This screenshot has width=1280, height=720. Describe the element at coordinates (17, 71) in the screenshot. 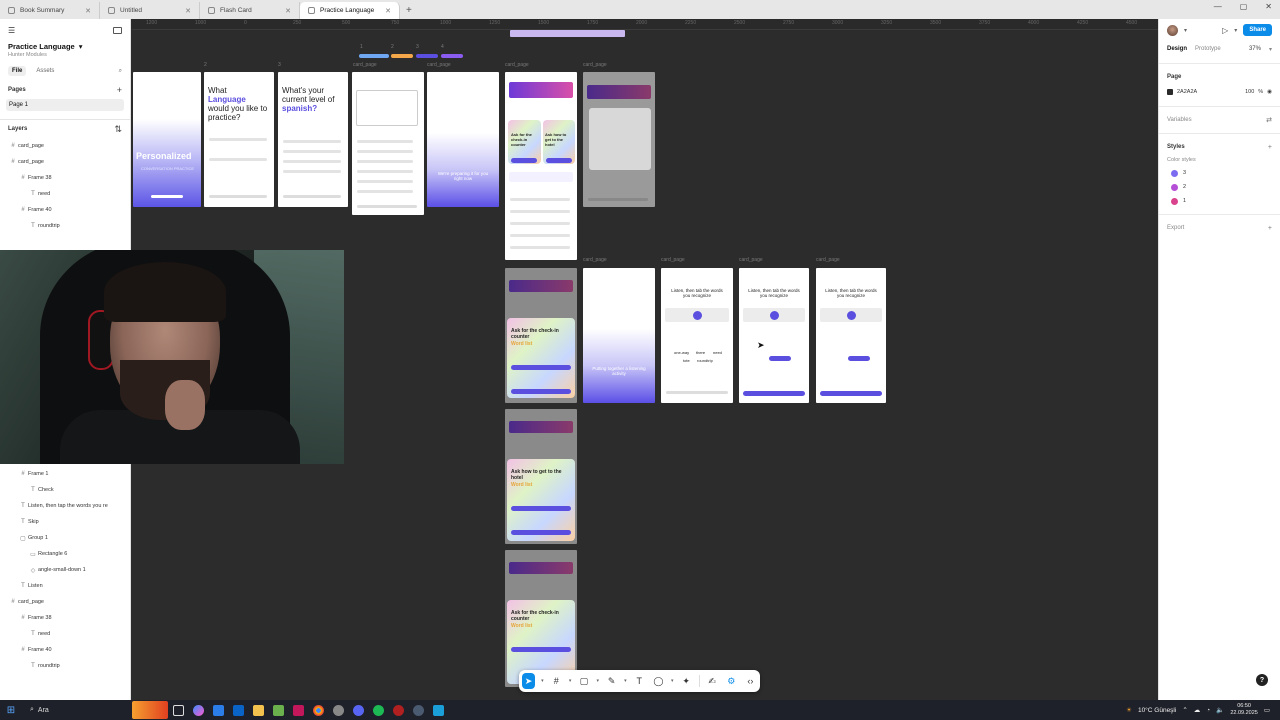

I see `tab-file: File` at that location.